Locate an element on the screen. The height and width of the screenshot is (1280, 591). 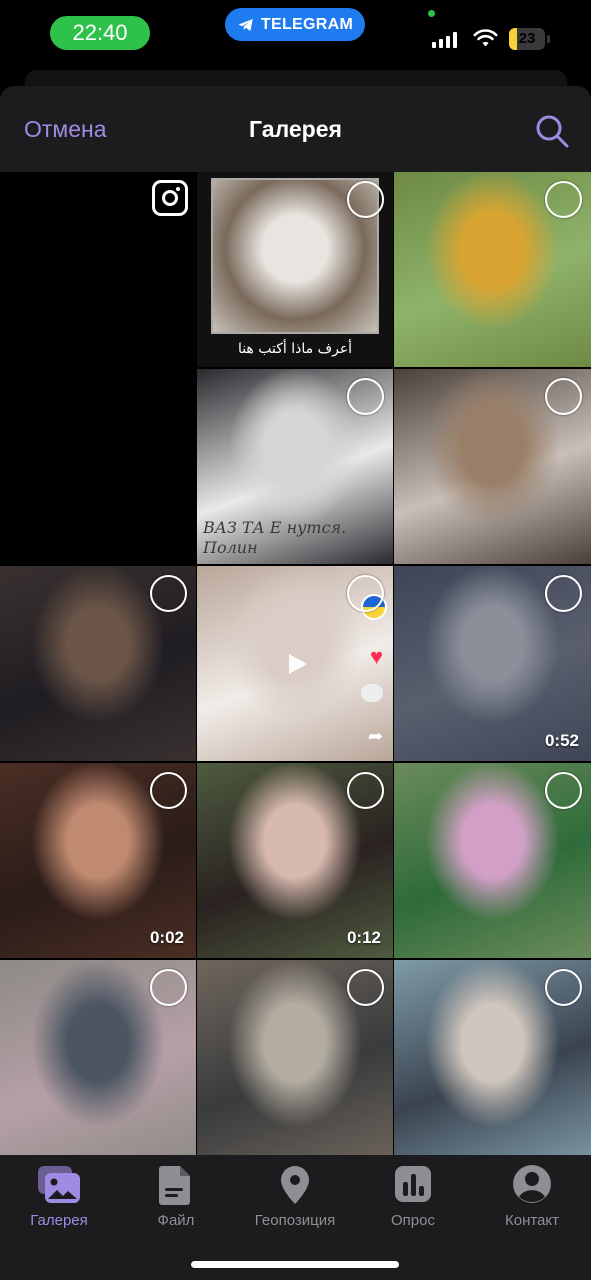
tab-gallery: Галерея is located at coordinates (59, 1195).